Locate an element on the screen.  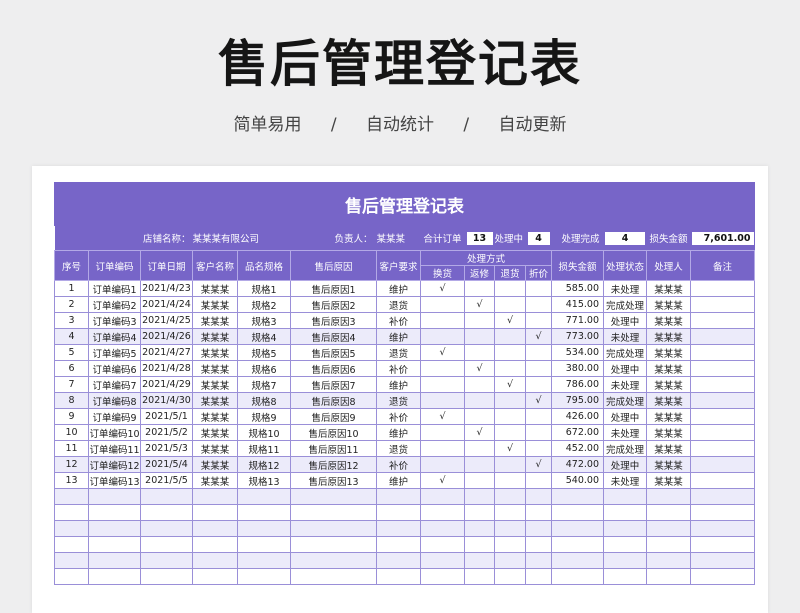
cell-order-date: 2021/4/29 is located at coordinates (166, 384).